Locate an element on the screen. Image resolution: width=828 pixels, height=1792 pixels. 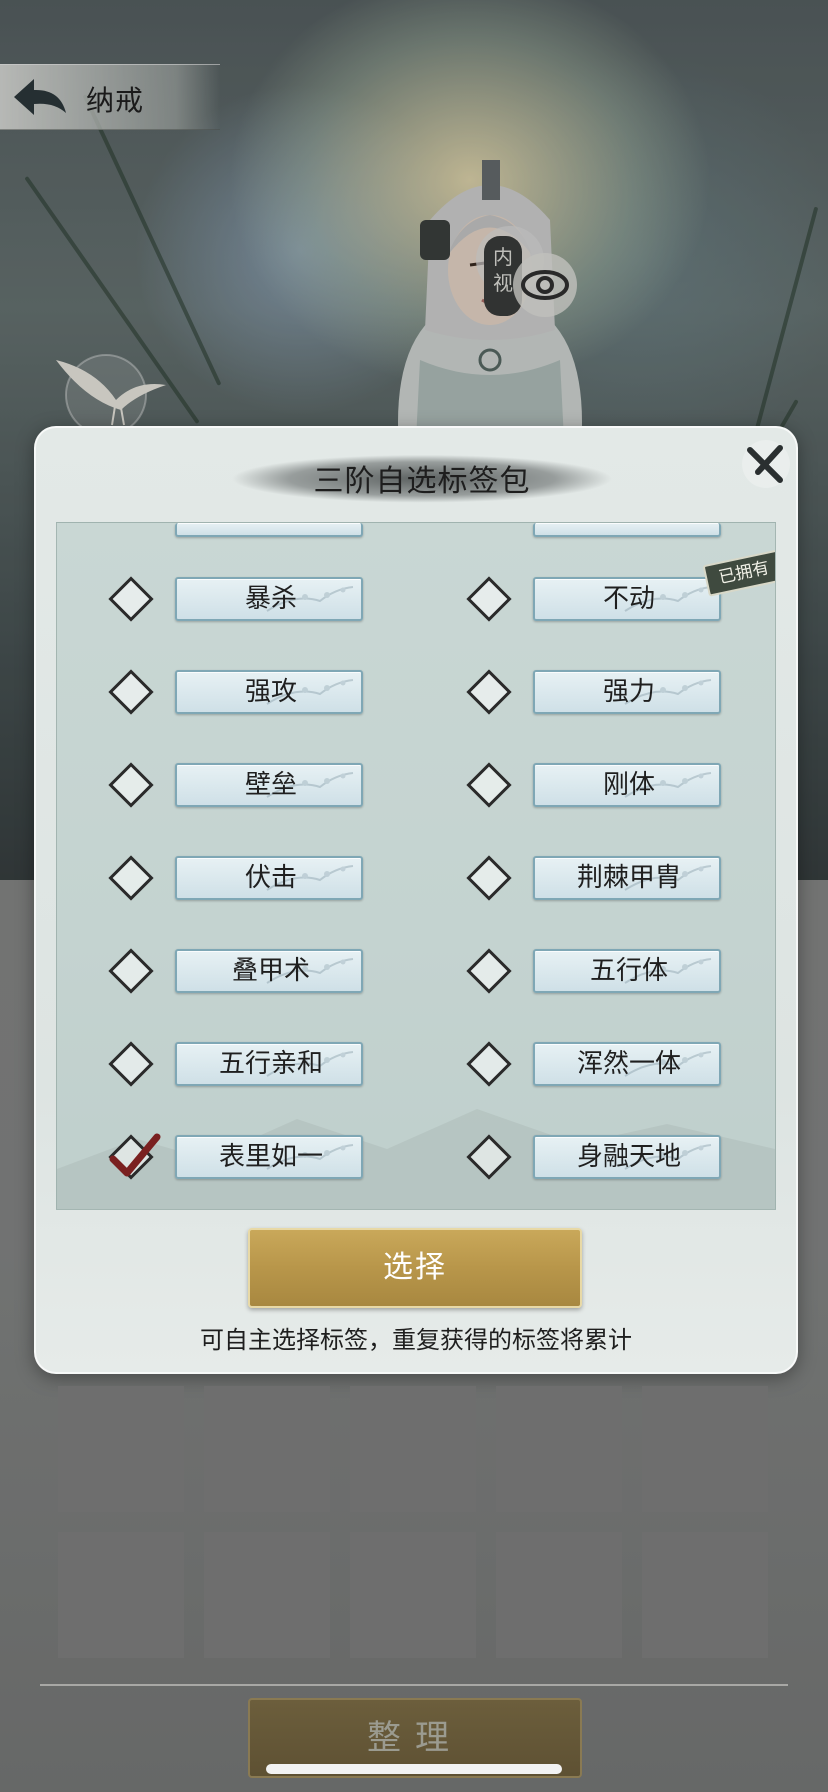
tag-label: 五行体 is located at coordinates (628, 971).